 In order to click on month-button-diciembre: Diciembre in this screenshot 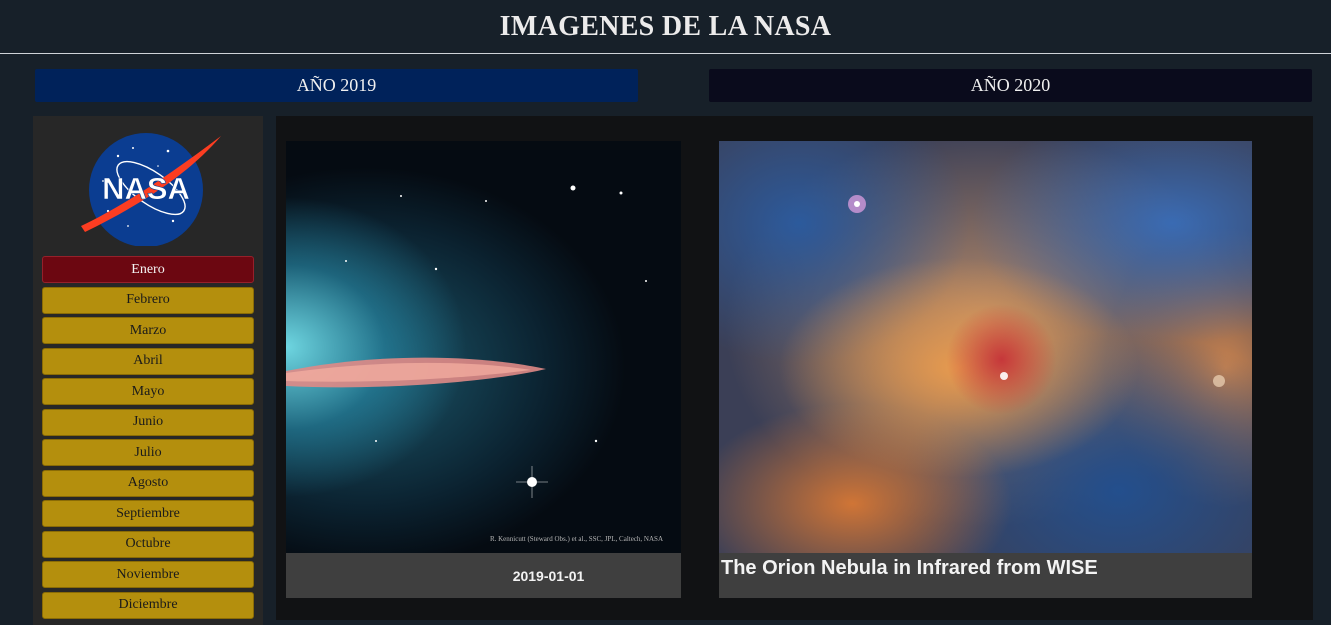, I will do `click(148, 605)`.